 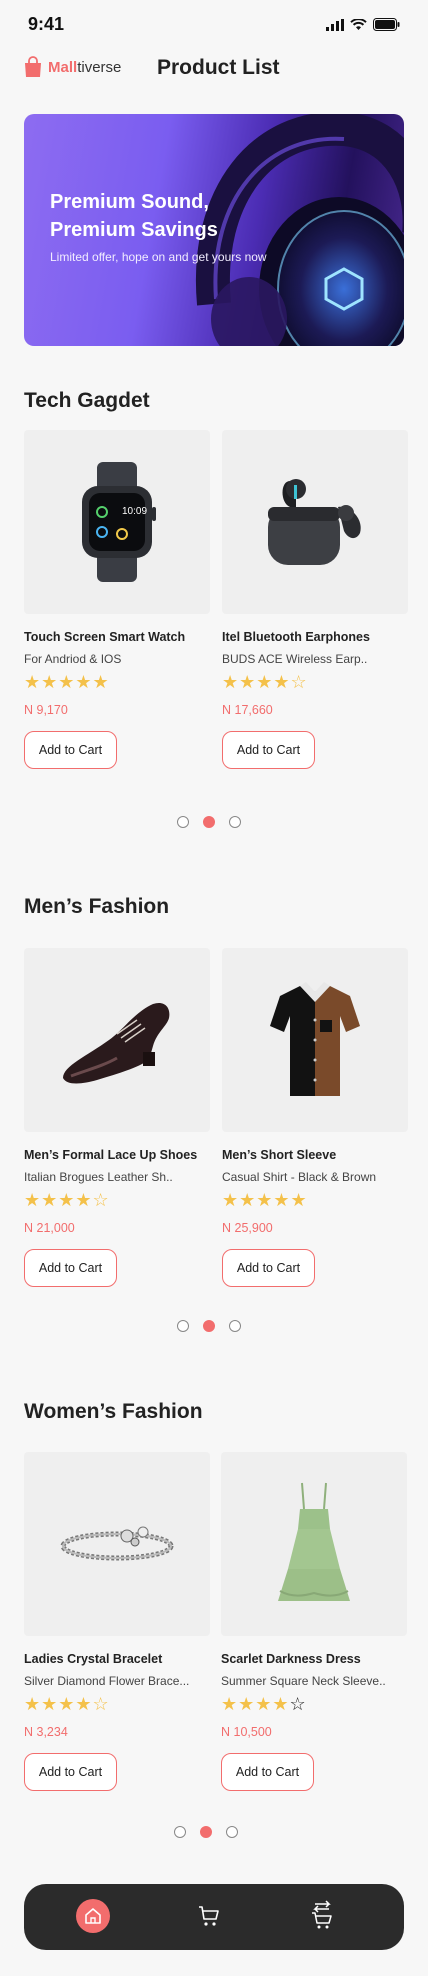 What do you see at coordinates (158, 257) in the screenshot?
I see `banner-subtitle: Limited offer, hope on and get yours now` at bounding box center [158, 257].